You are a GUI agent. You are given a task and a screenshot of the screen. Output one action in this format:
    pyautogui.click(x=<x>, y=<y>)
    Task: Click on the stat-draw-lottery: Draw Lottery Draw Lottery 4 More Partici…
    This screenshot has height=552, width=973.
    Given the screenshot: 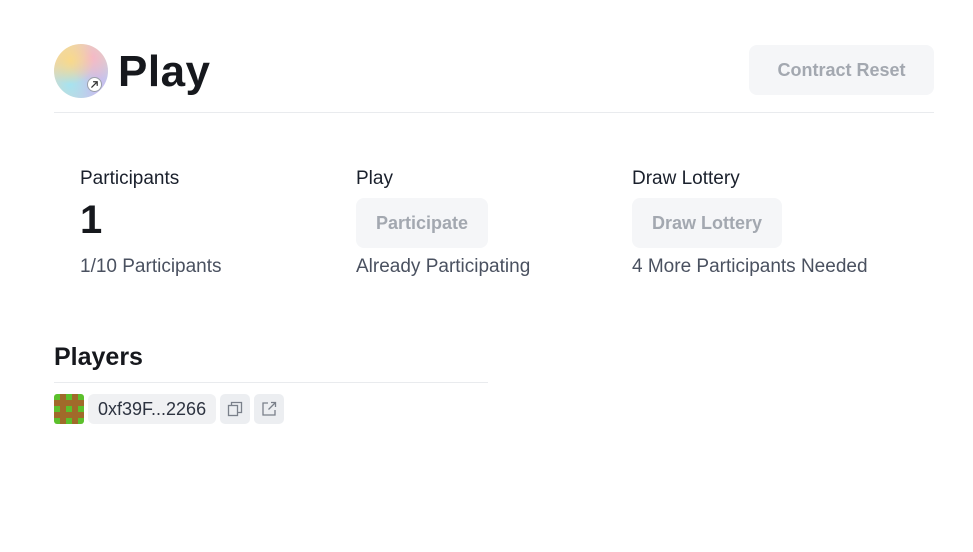 What is the action you would take?
    pyautogui.click(x=750, y=221)
    